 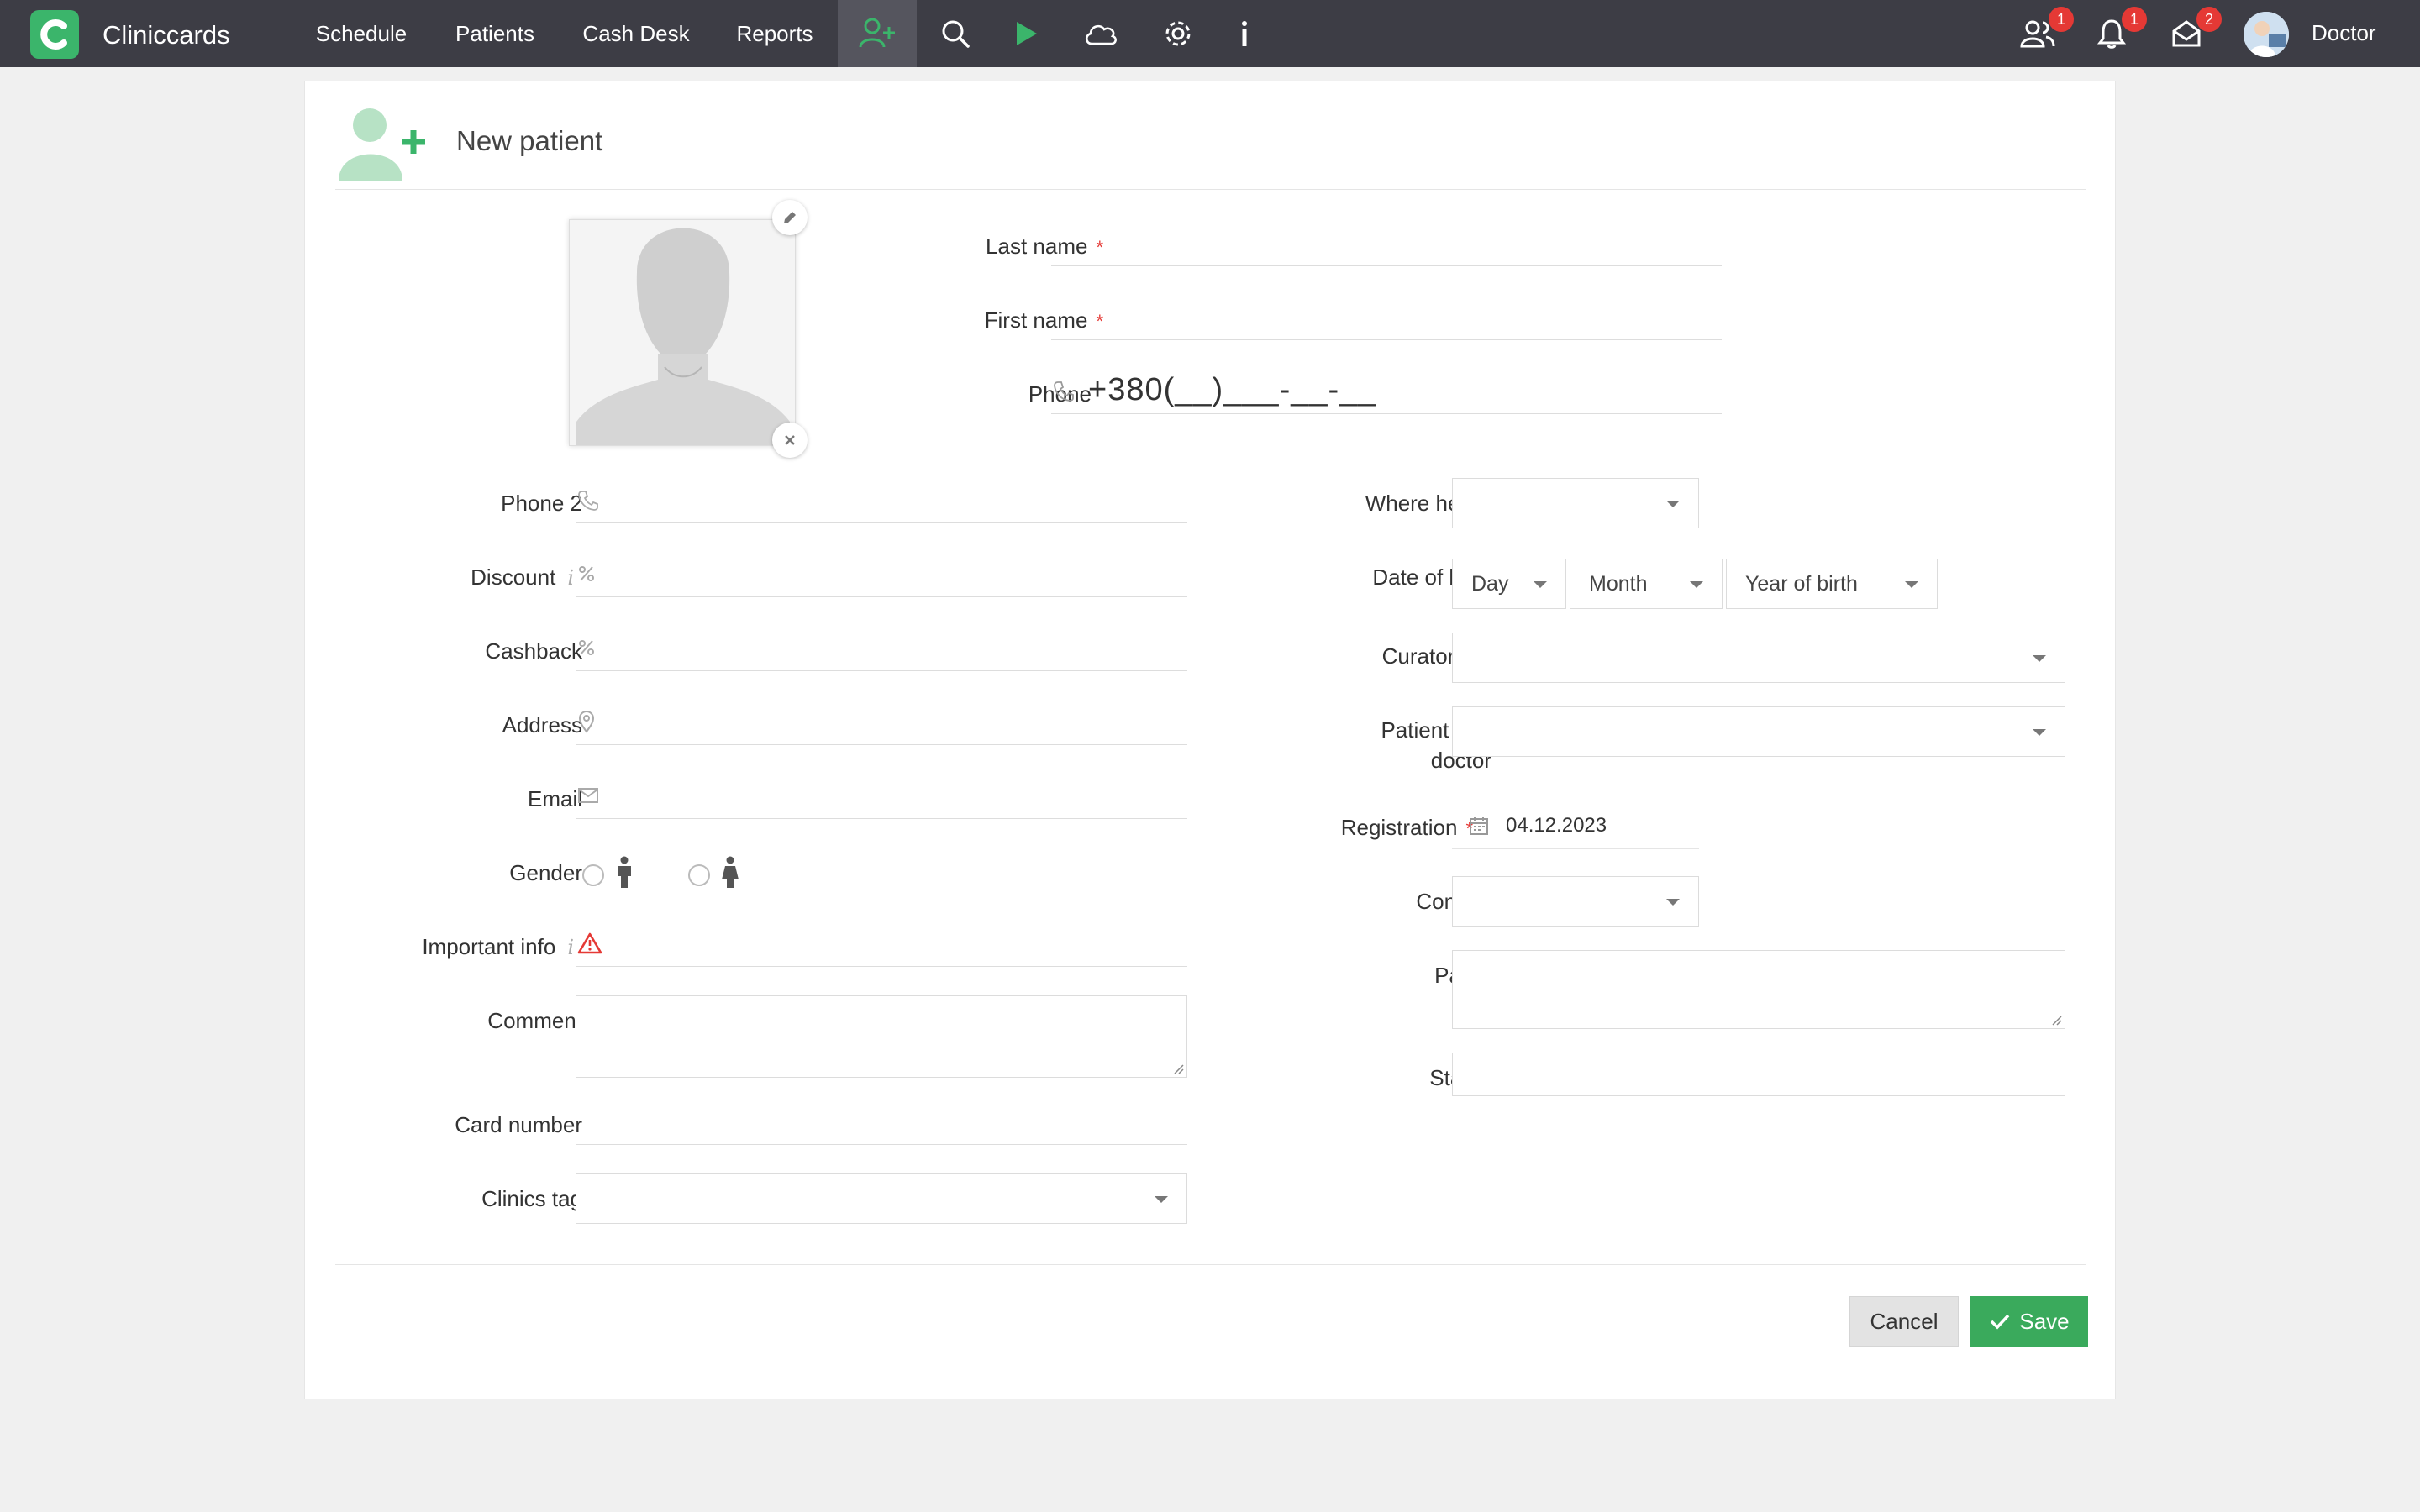 I want to click on nav-info, so click(x=1244, y=33).